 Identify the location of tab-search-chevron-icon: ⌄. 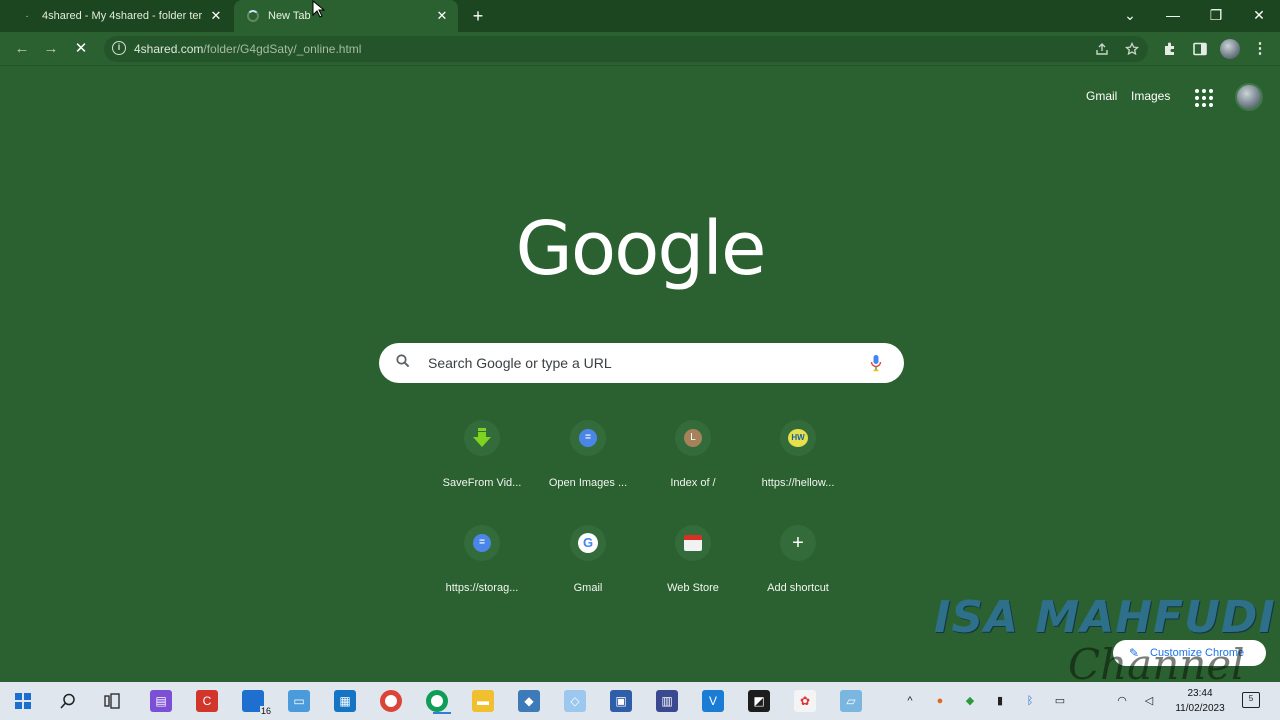
(1130, 15).